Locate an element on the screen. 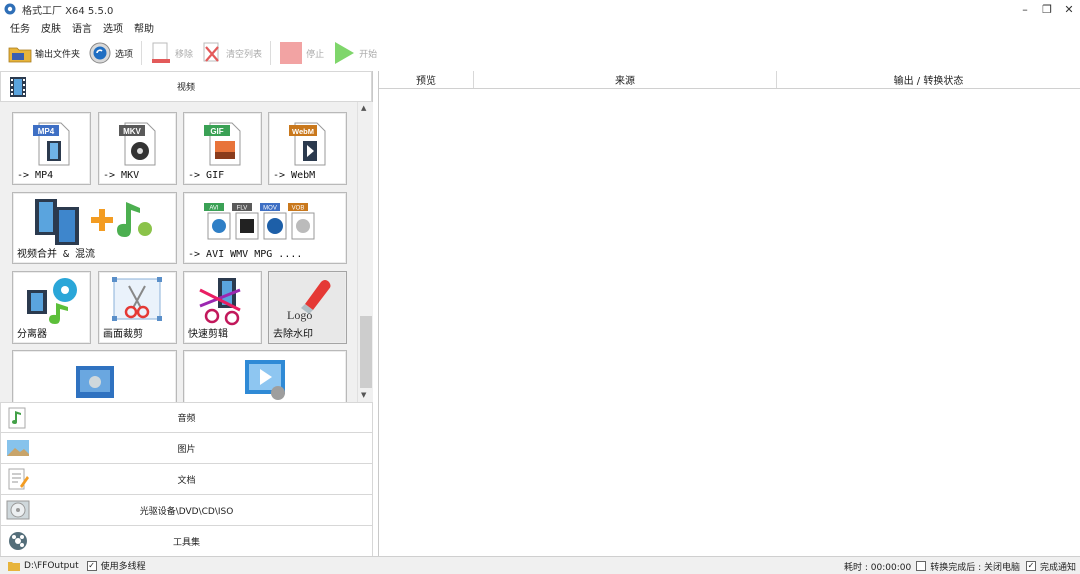  mkv-file-icon: MKV is located at coordinates (137, 144).